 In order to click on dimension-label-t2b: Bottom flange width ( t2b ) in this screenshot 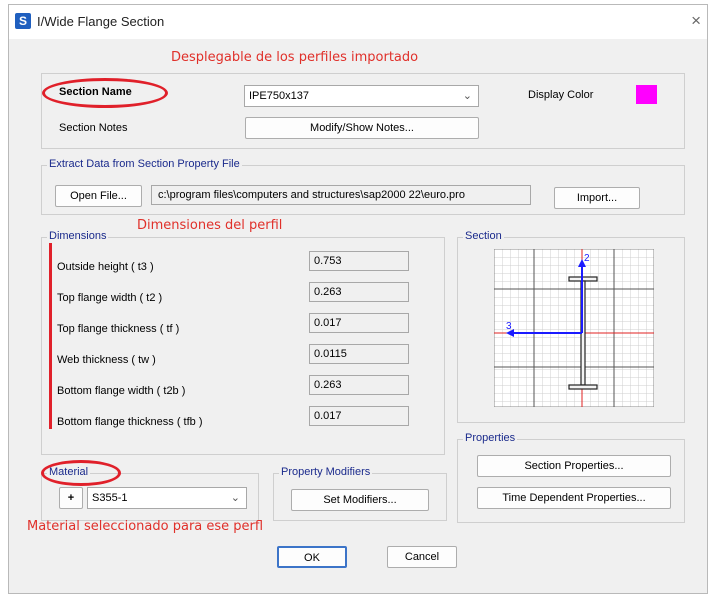, I will do `click(121, 391)`.